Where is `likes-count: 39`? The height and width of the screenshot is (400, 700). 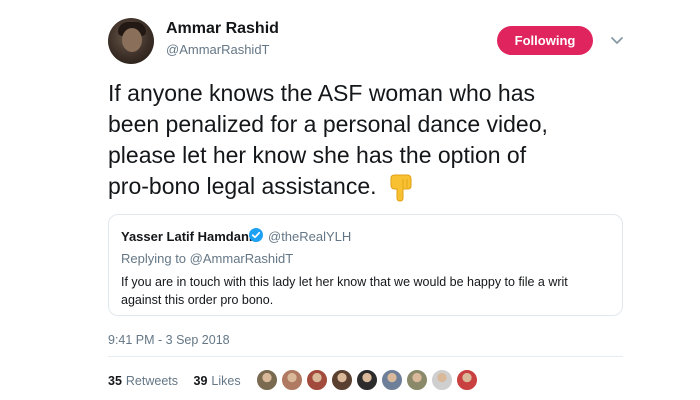
likes-count: 39 is located at coordinates (200, 381).